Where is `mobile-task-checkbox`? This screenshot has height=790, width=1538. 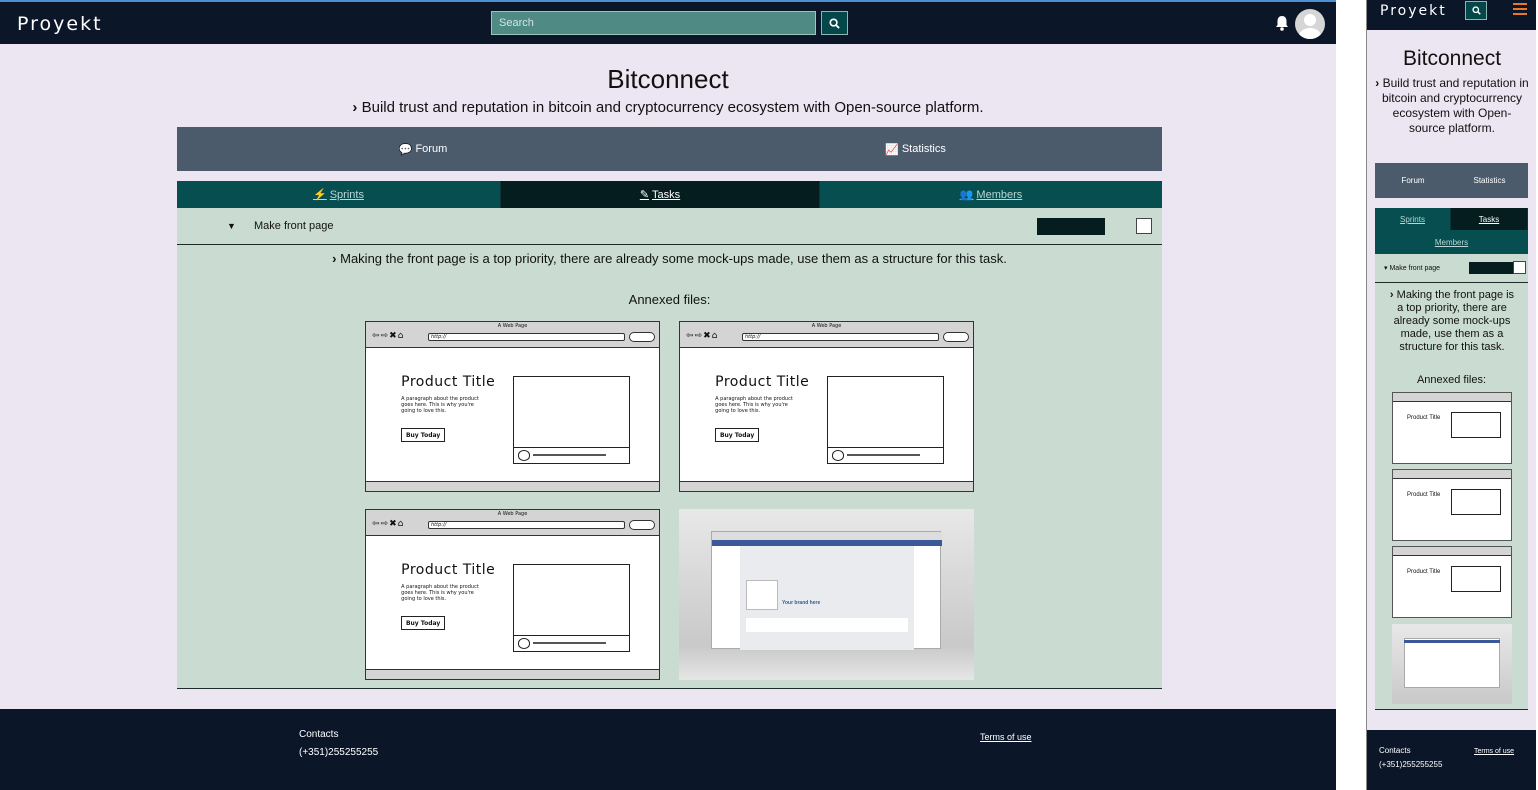
mobile-task-checkbox is located at coordinates (1519, 267).